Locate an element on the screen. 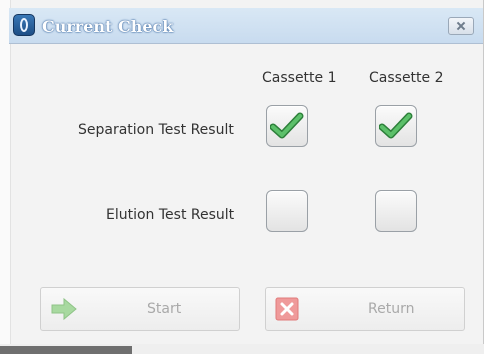 This screenshot has height=354, width=484. window-left-edge is located at coordinates (5, 177).